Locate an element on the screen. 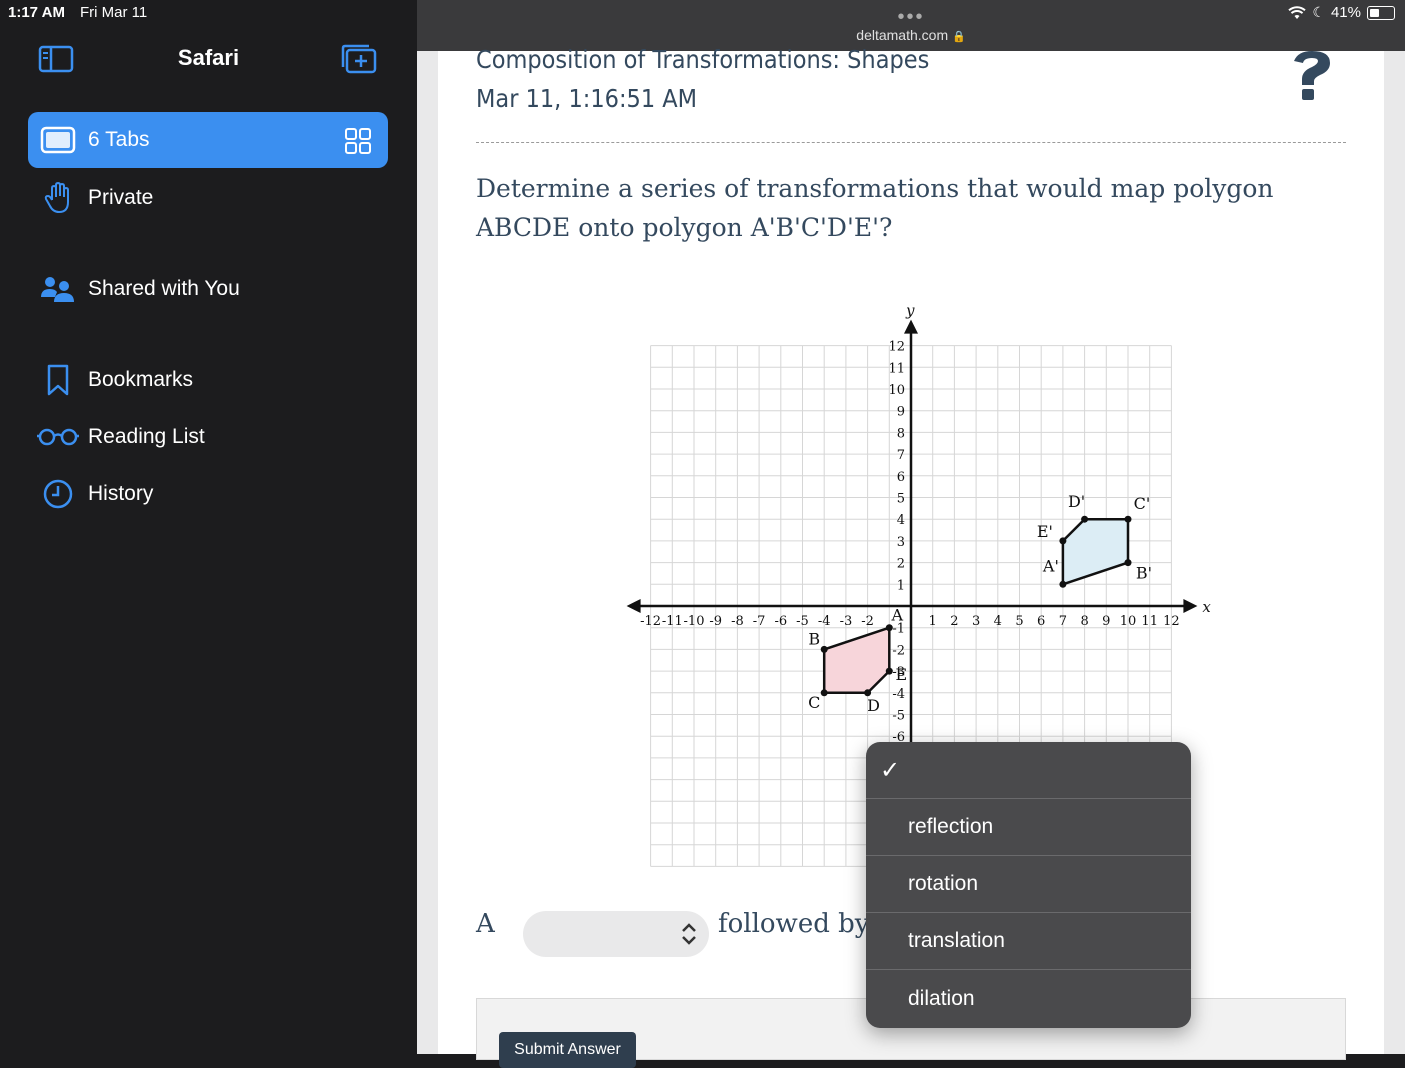 The height and width of the screenshot is (1068, 1405). url-label: deltamath.com is located at coordinates (902, 35).